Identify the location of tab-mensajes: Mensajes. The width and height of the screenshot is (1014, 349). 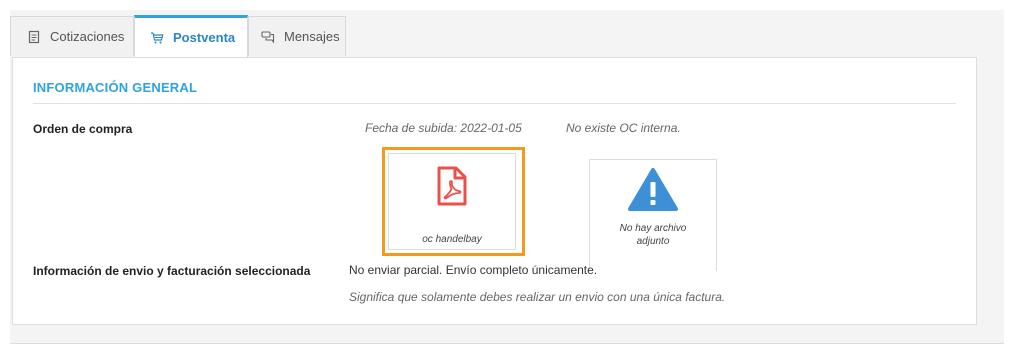
(297, 36).